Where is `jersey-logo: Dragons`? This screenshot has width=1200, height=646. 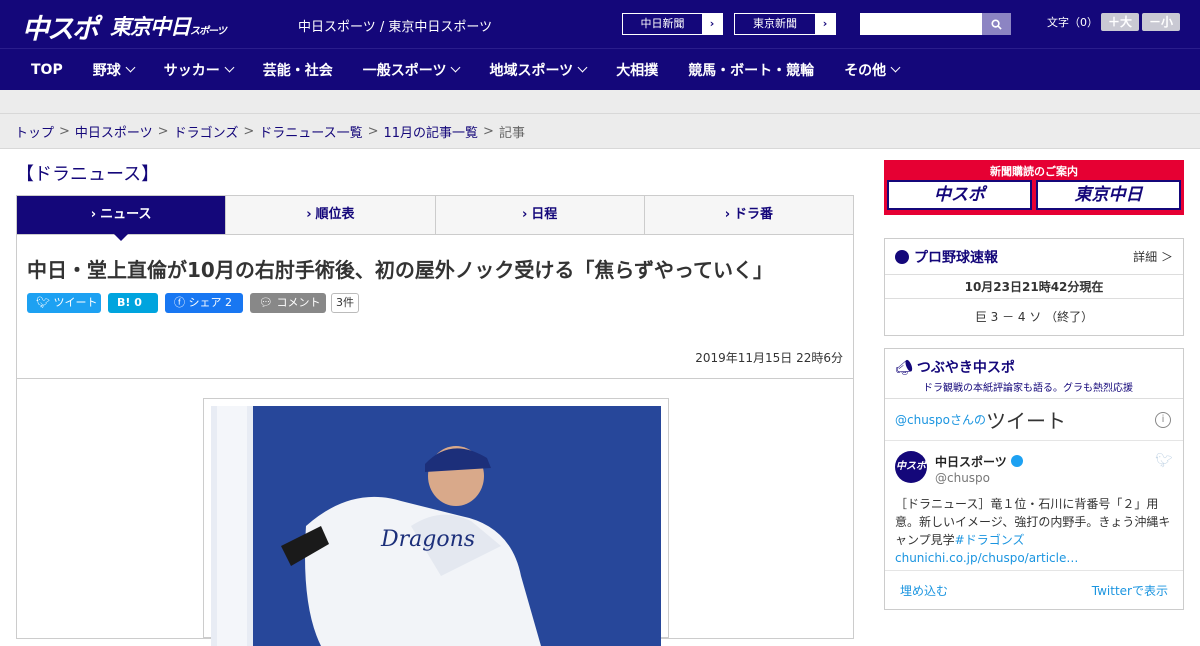
jersey-logo: Dragons is located at coordinates (427, 539).